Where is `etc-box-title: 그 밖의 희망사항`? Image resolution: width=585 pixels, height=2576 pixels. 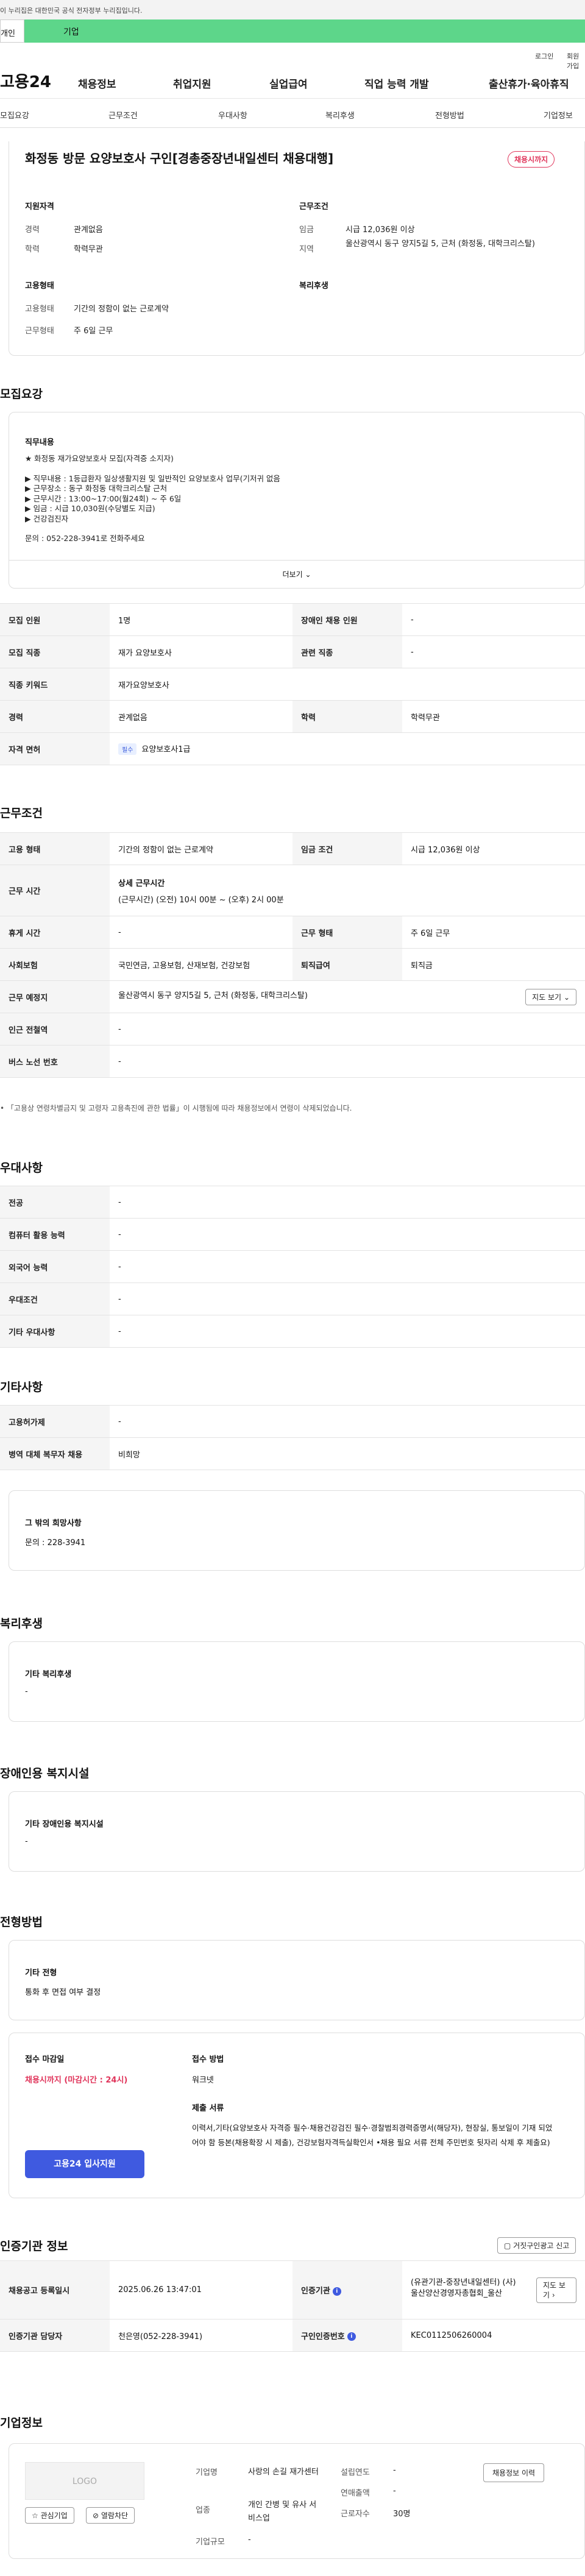
etc-box-title: 그 밖의 희망사항 is located at coordinates (53, 1523).